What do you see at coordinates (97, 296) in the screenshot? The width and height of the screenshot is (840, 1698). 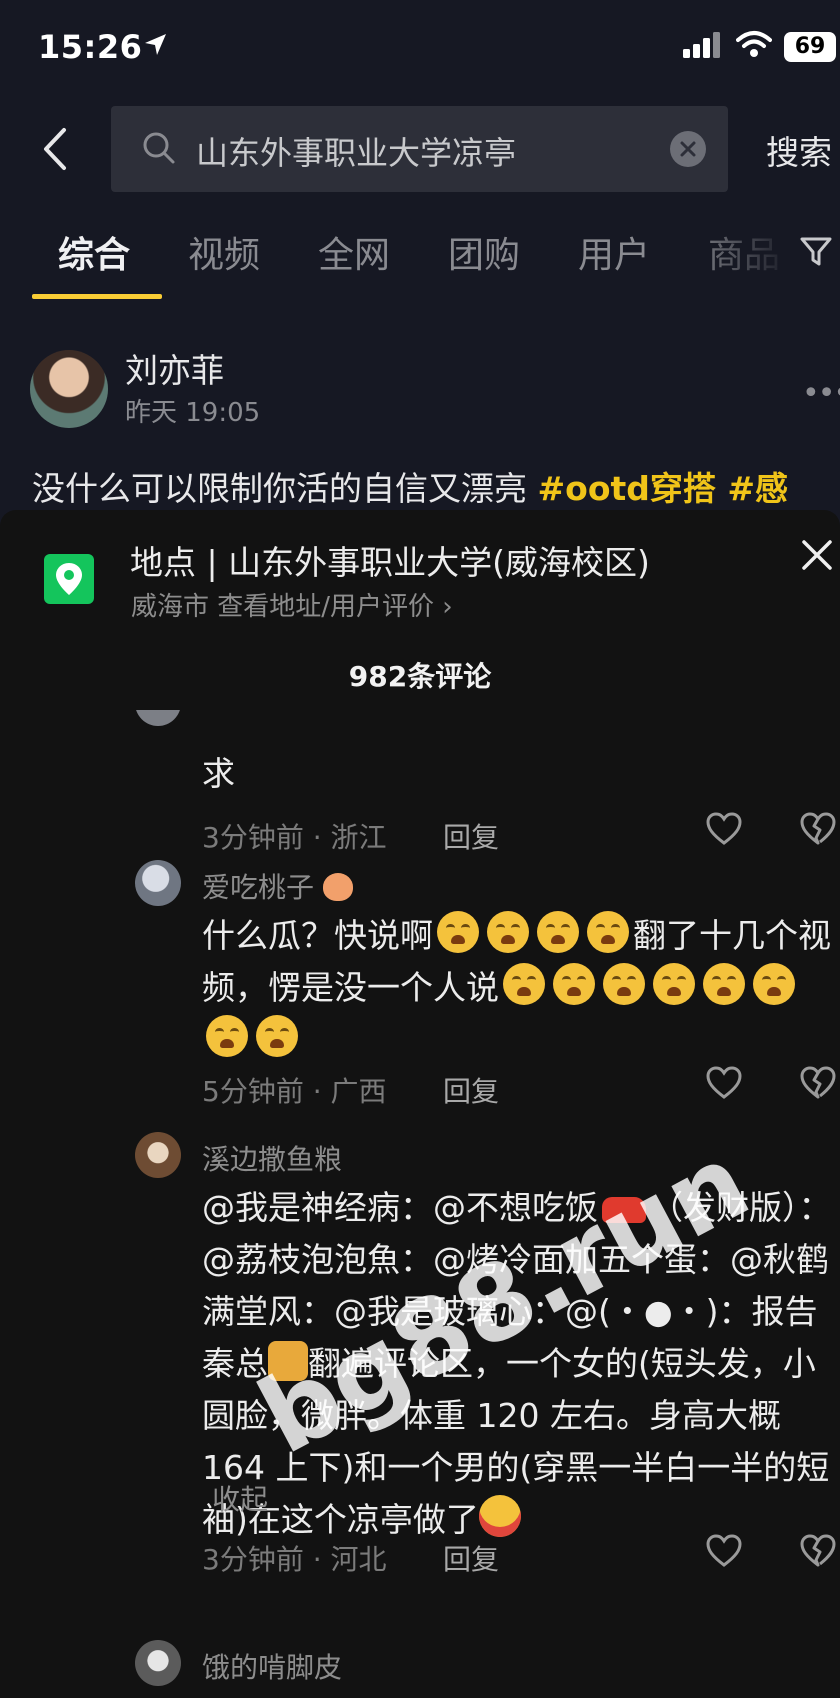 I see `active-tab-indicator` at bounding box center [97, 296].